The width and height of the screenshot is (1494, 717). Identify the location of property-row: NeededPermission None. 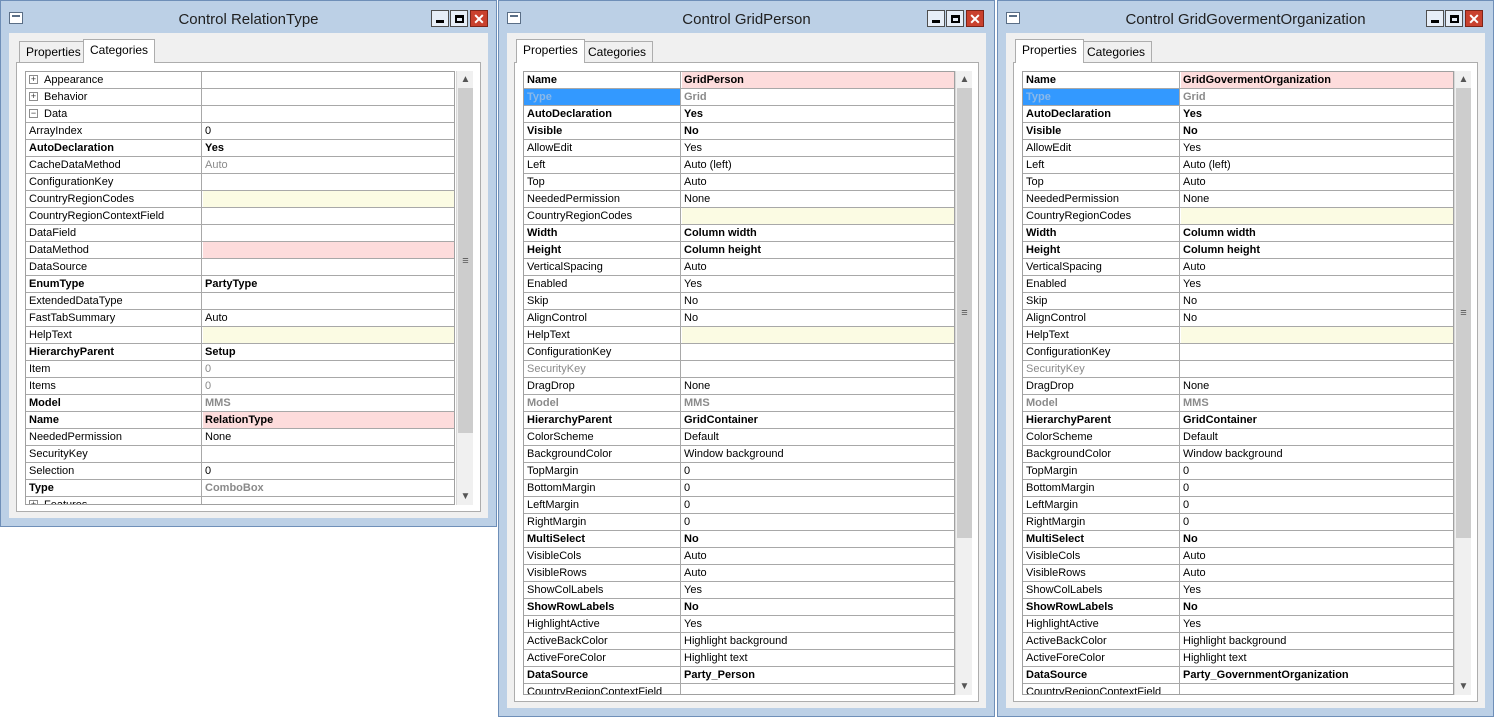
(1238, 199).